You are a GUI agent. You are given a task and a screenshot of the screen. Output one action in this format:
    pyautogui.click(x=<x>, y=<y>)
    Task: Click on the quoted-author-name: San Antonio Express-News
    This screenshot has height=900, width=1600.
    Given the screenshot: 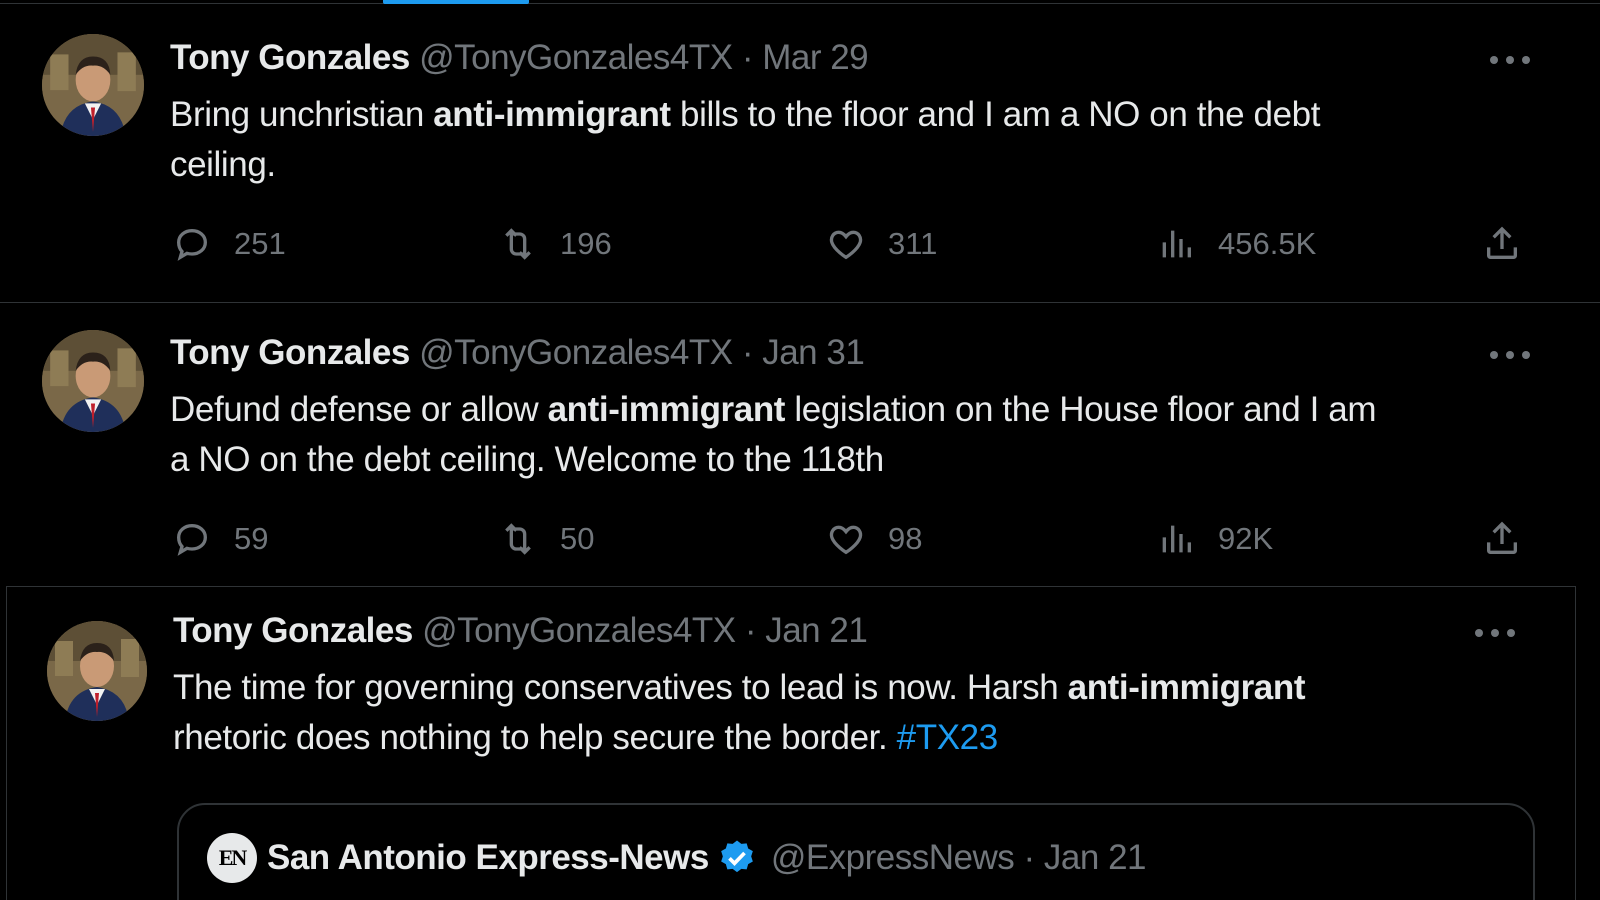 What is the action you would take?
    pyautogui.click(x=488, y=858)
    